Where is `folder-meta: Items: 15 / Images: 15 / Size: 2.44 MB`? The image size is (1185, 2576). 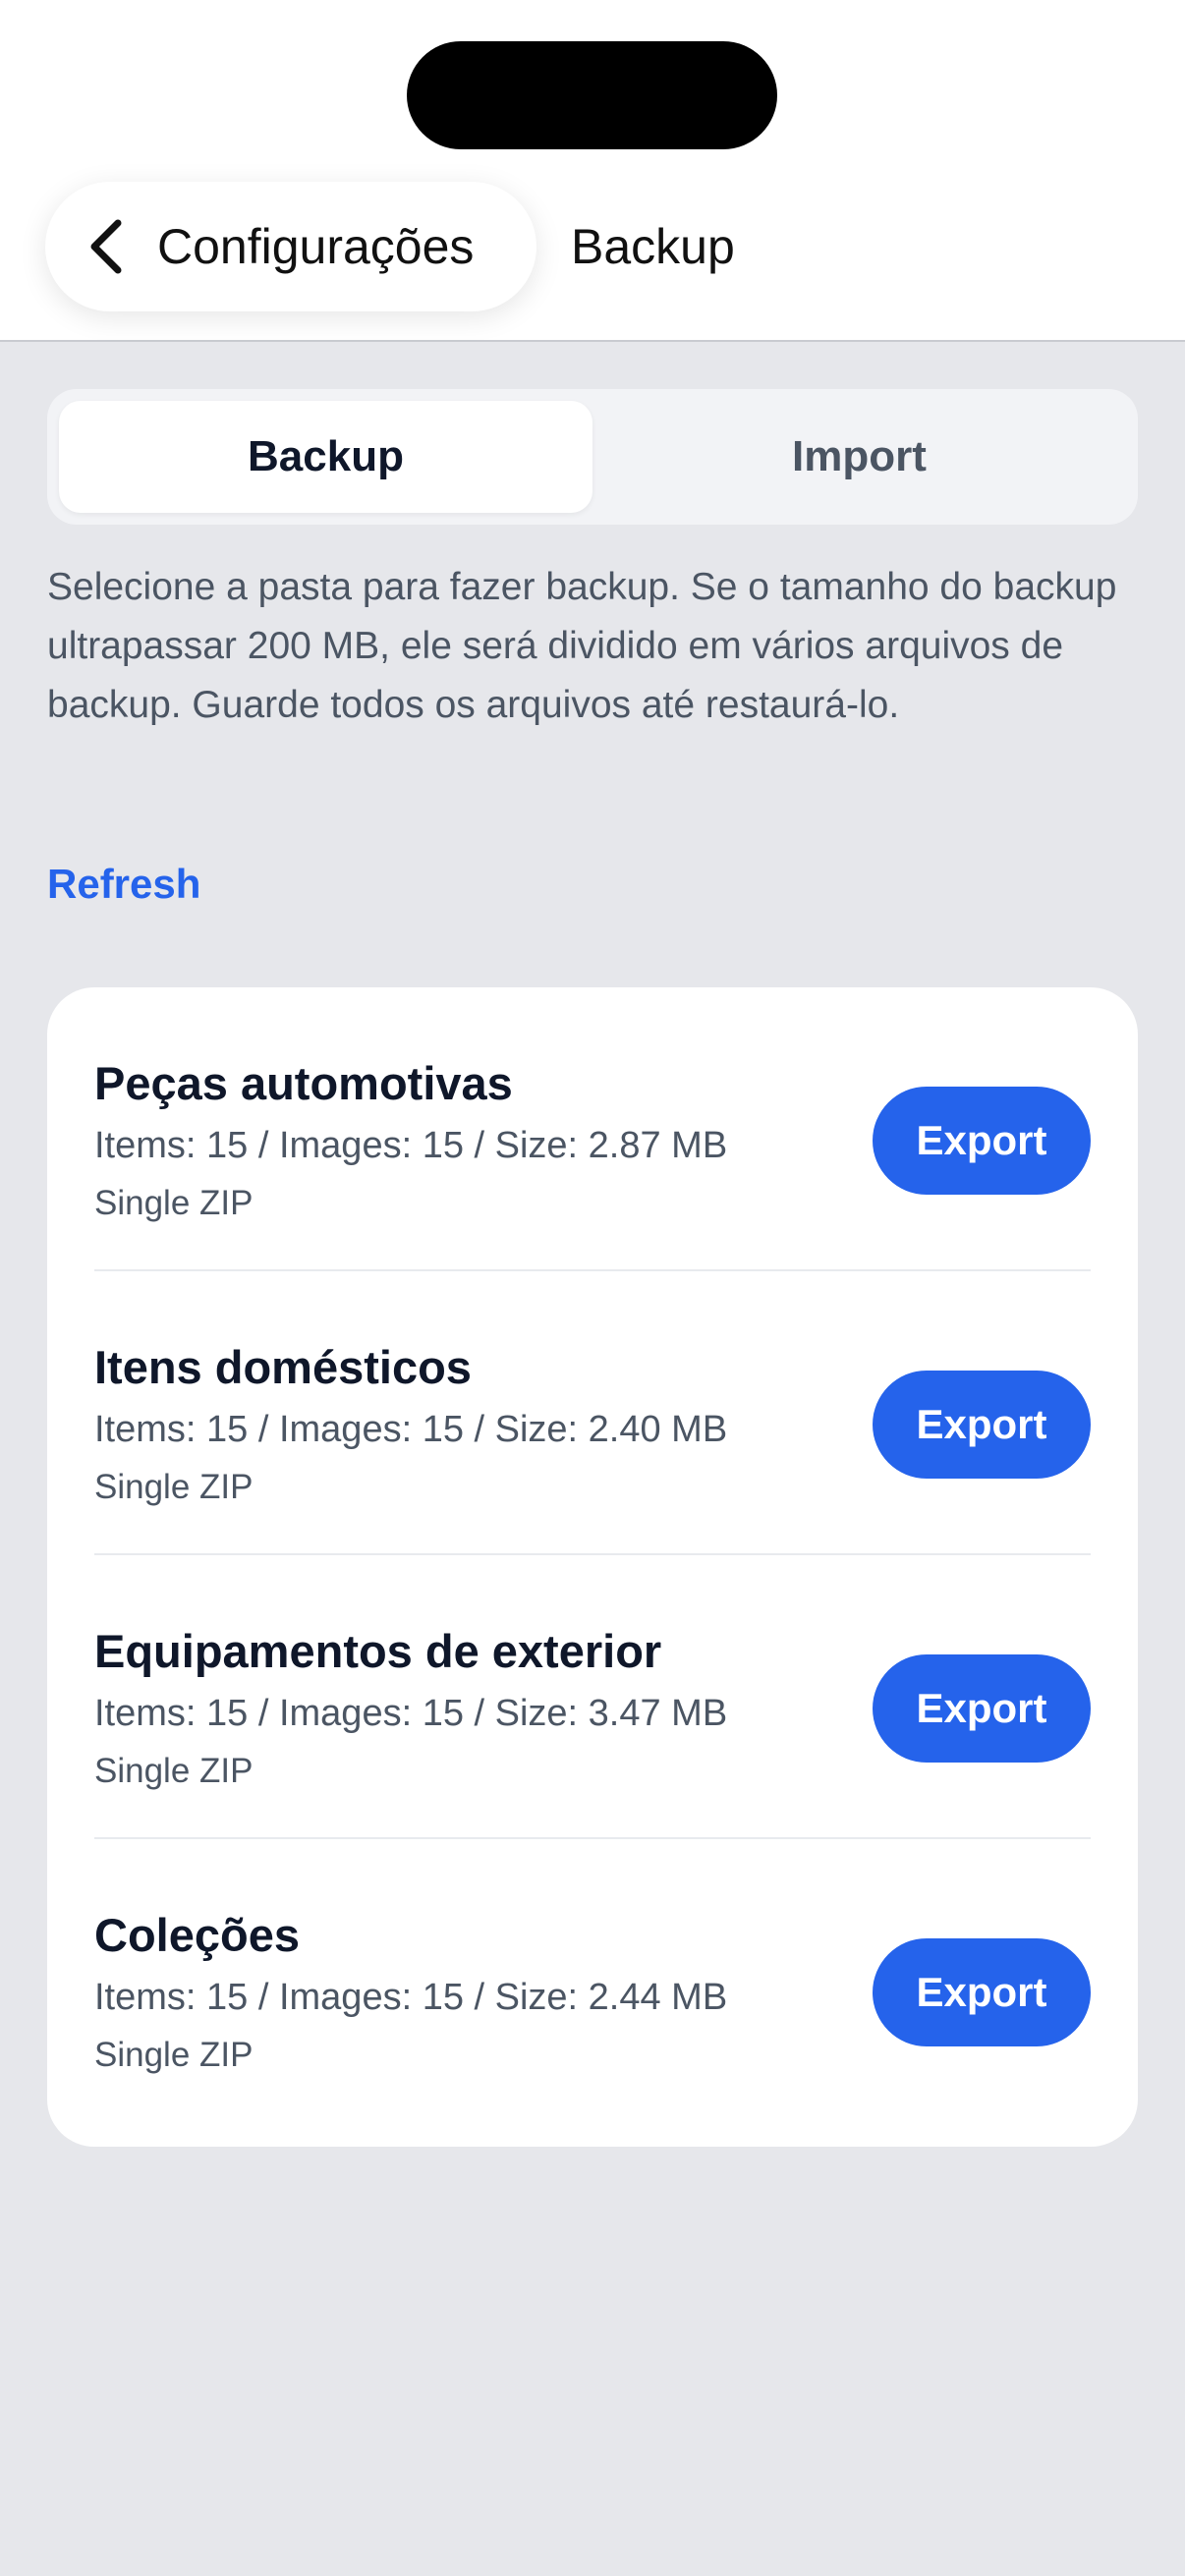 folder-meta: Items: 15 / Images: 15 / Size: 2.44 MB is located at coordinates (411, 1997).